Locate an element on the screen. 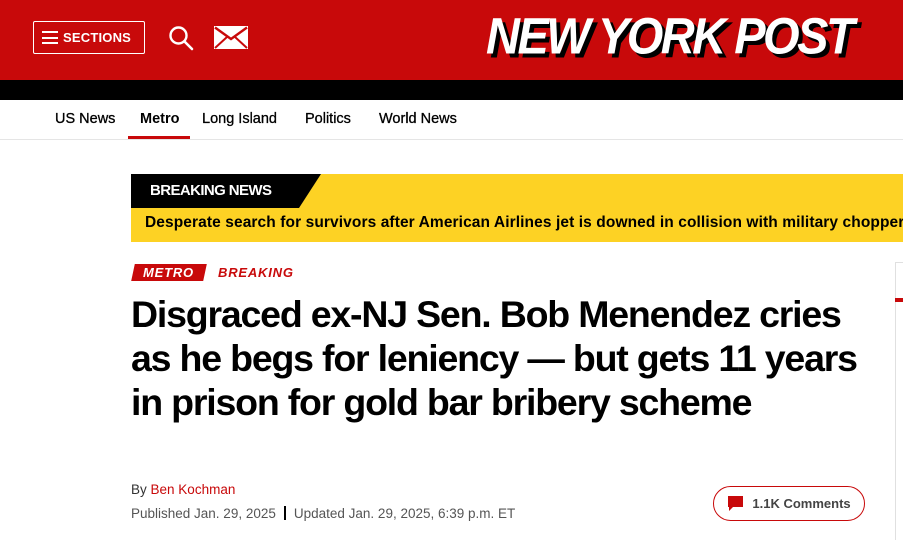  breaking-news-tag-label: BREAKING NEWS is located at coordinates (211, 190).